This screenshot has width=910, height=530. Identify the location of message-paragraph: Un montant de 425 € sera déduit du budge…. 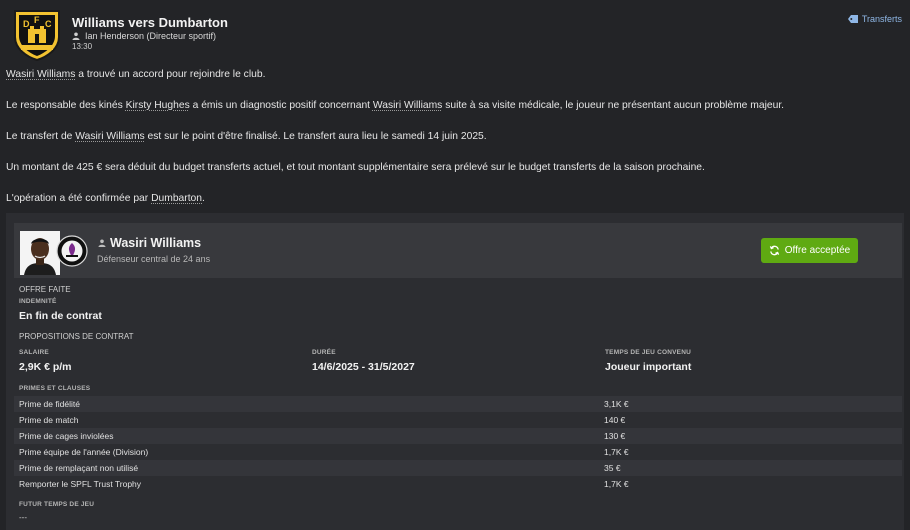
(355, 167).